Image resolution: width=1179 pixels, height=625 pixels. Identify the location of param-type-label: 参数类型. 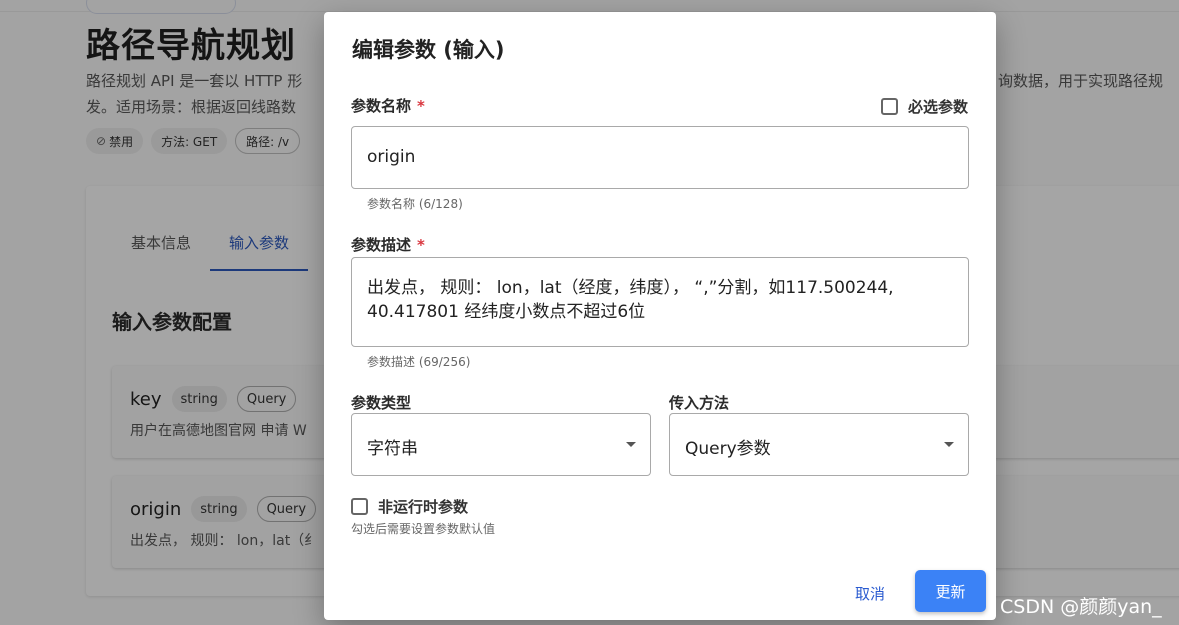
(381, 403).